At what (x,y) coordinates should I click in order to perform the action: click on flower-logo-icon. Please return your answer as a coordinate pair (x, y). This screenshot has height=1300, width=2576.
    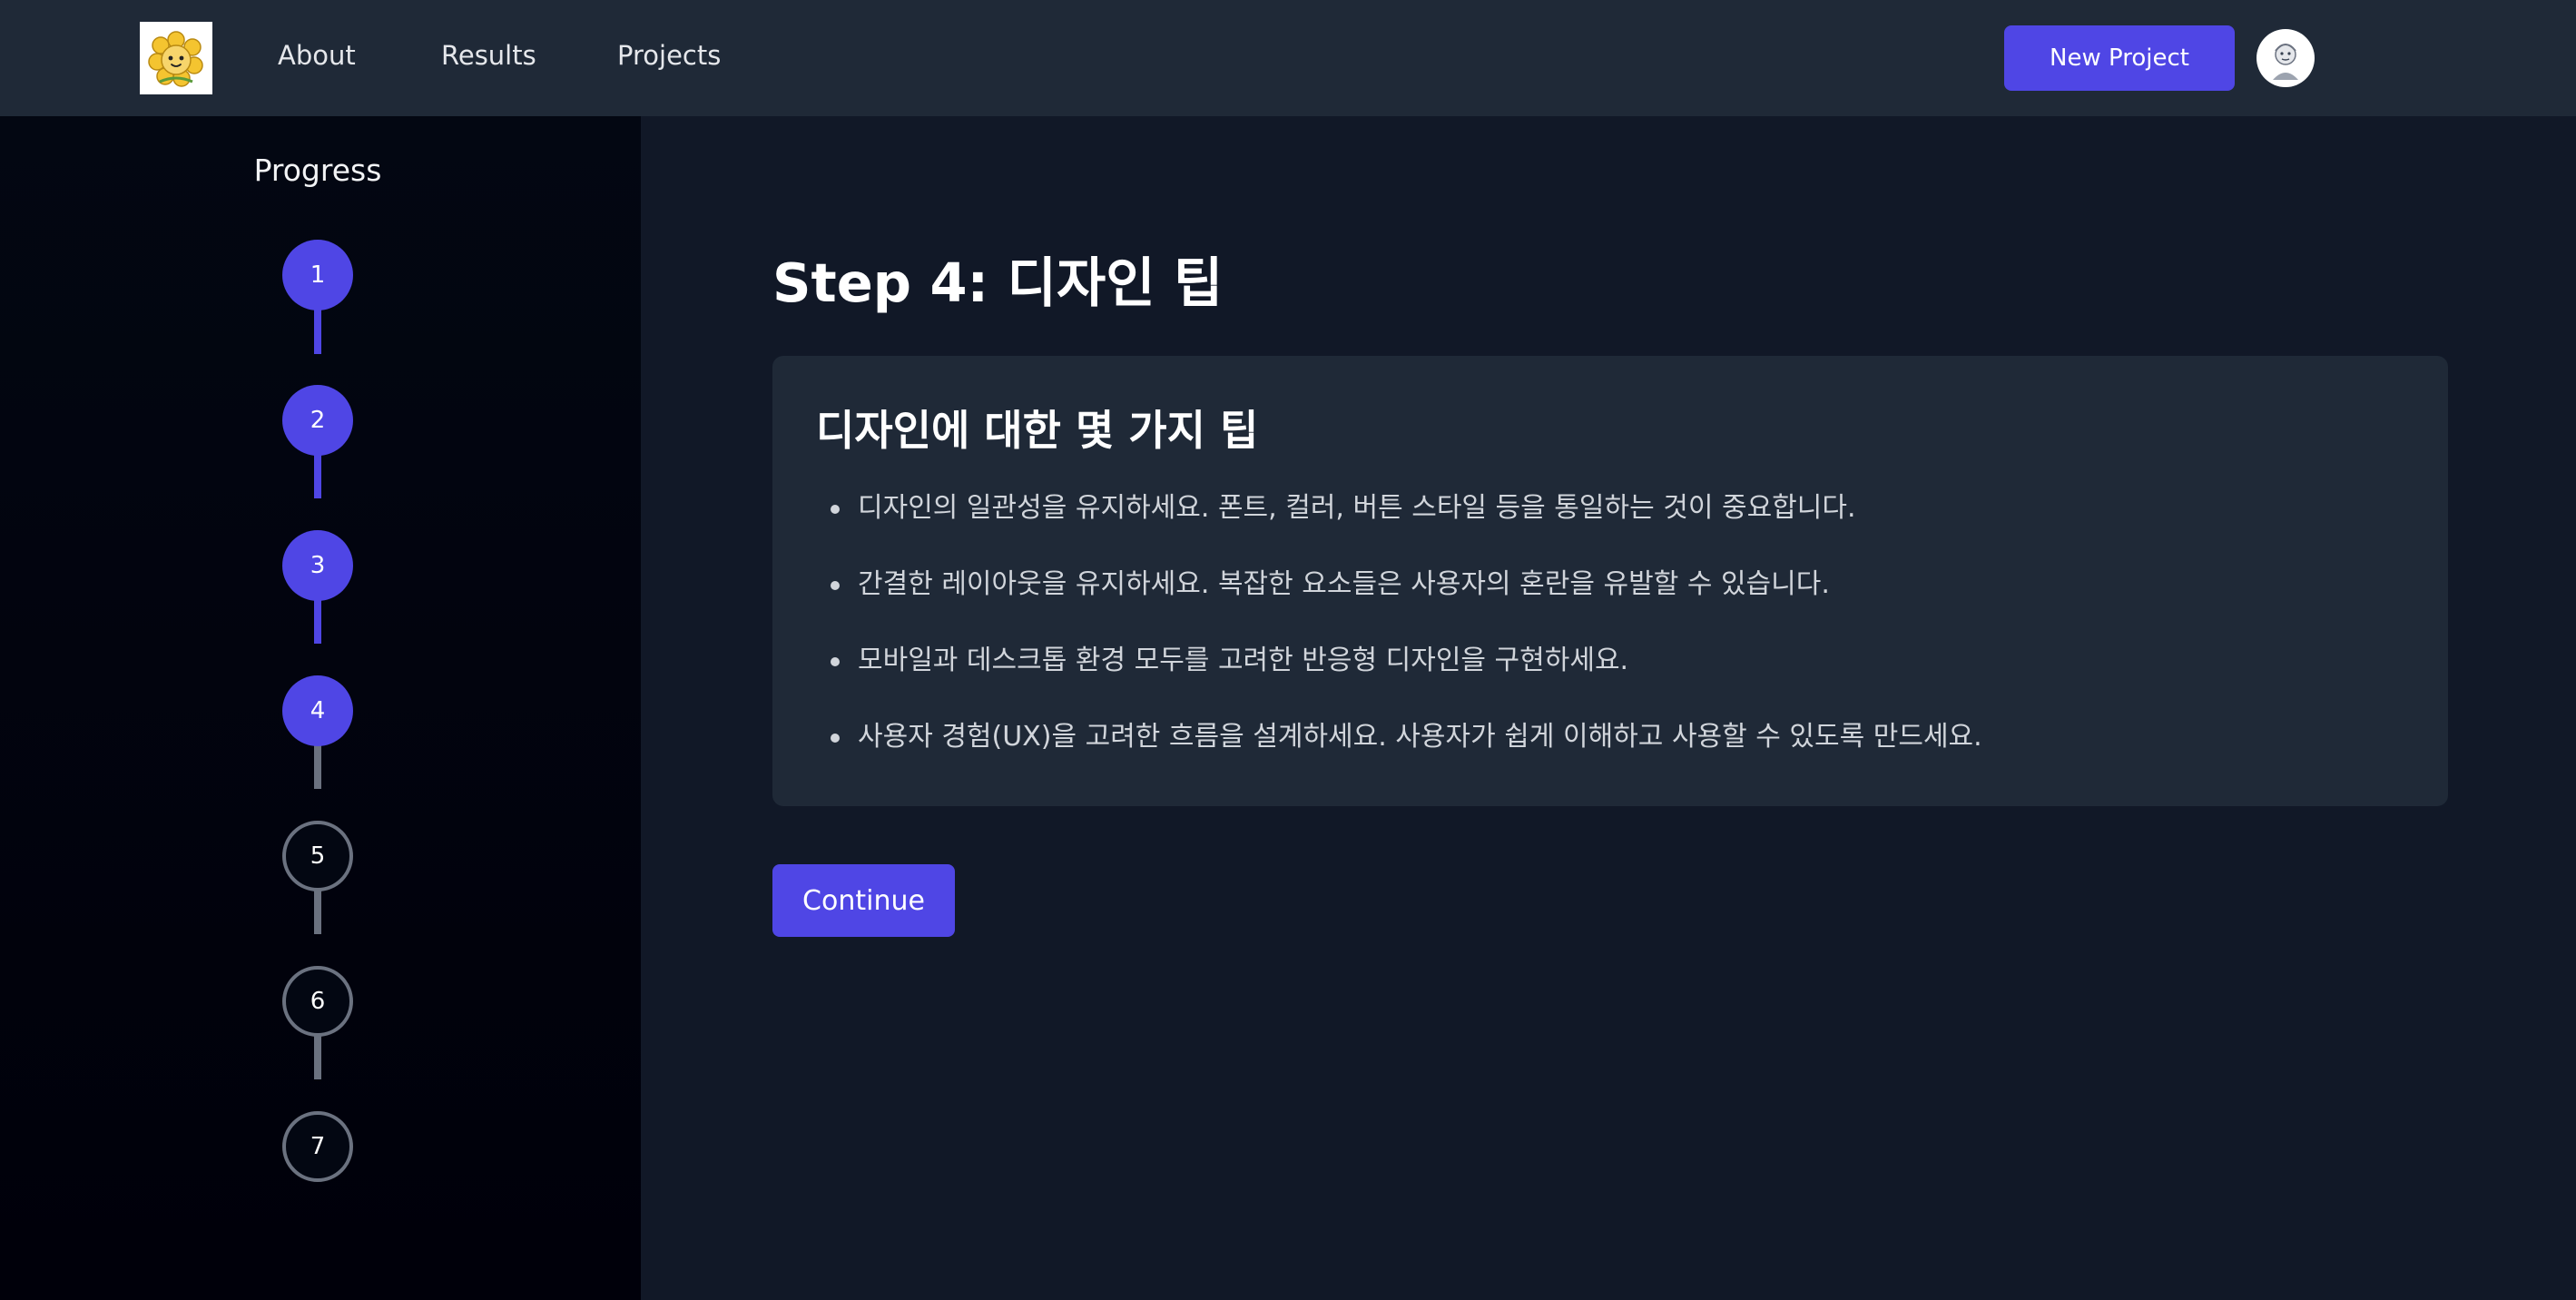
    Looking at the image, I should click on (176, 58).